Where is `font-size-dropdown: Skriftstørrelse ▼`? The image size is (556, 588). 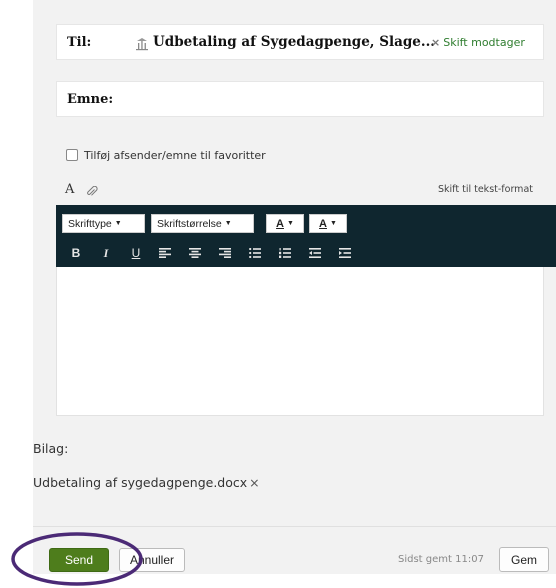
font-size-dropdown: Skriftstørrelse ▼ is located at coordinates (202, 223).